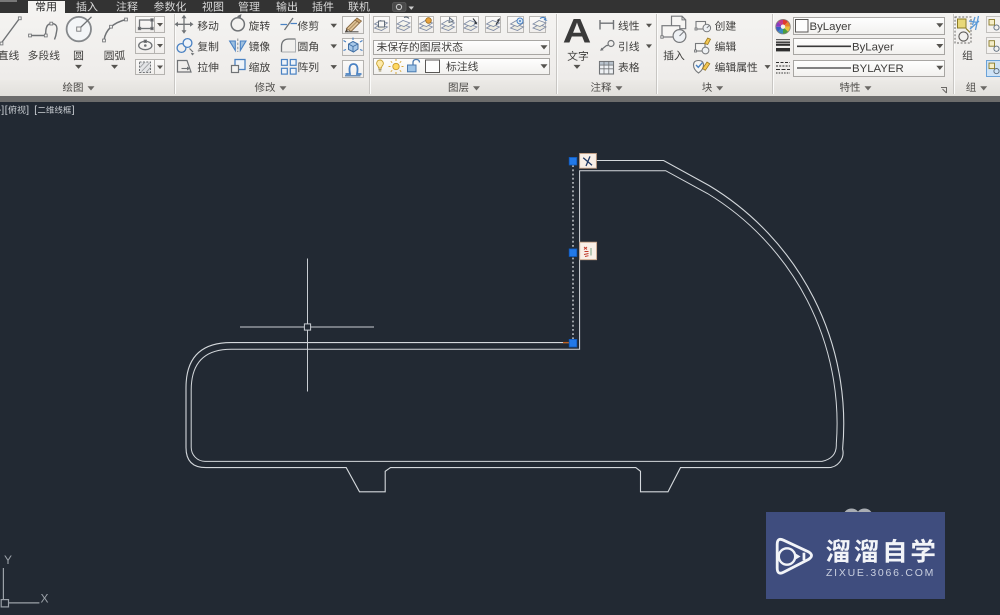 The image size is (1000, 615). Describe the element at coordinates (577, 31) in the screenshot. I see `svg-text: A` at that location.